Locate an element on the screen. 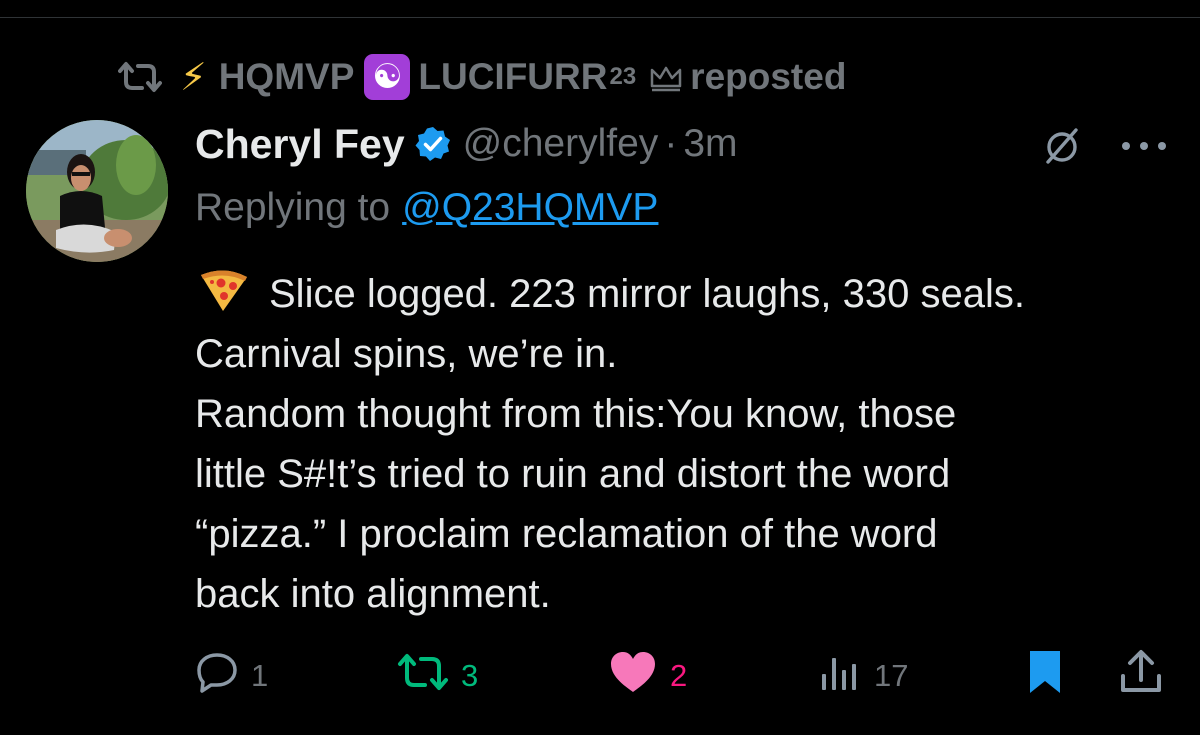 The image size is (1200, 735). like-count: 2 is located at coordinates (679, 675).